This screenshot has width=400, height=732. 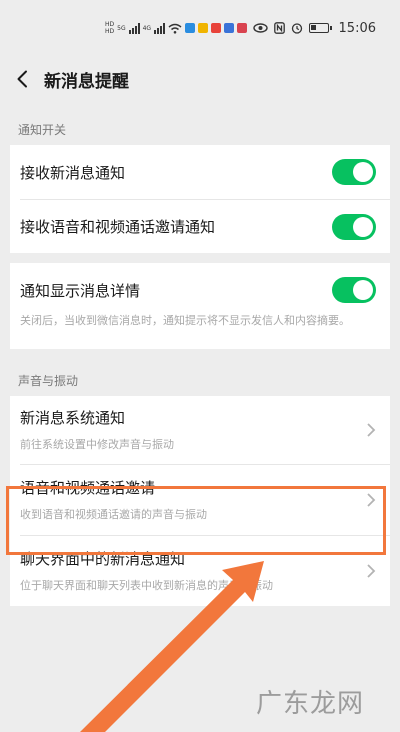 I want to click on eye-icon, so click(x=260, y=28).